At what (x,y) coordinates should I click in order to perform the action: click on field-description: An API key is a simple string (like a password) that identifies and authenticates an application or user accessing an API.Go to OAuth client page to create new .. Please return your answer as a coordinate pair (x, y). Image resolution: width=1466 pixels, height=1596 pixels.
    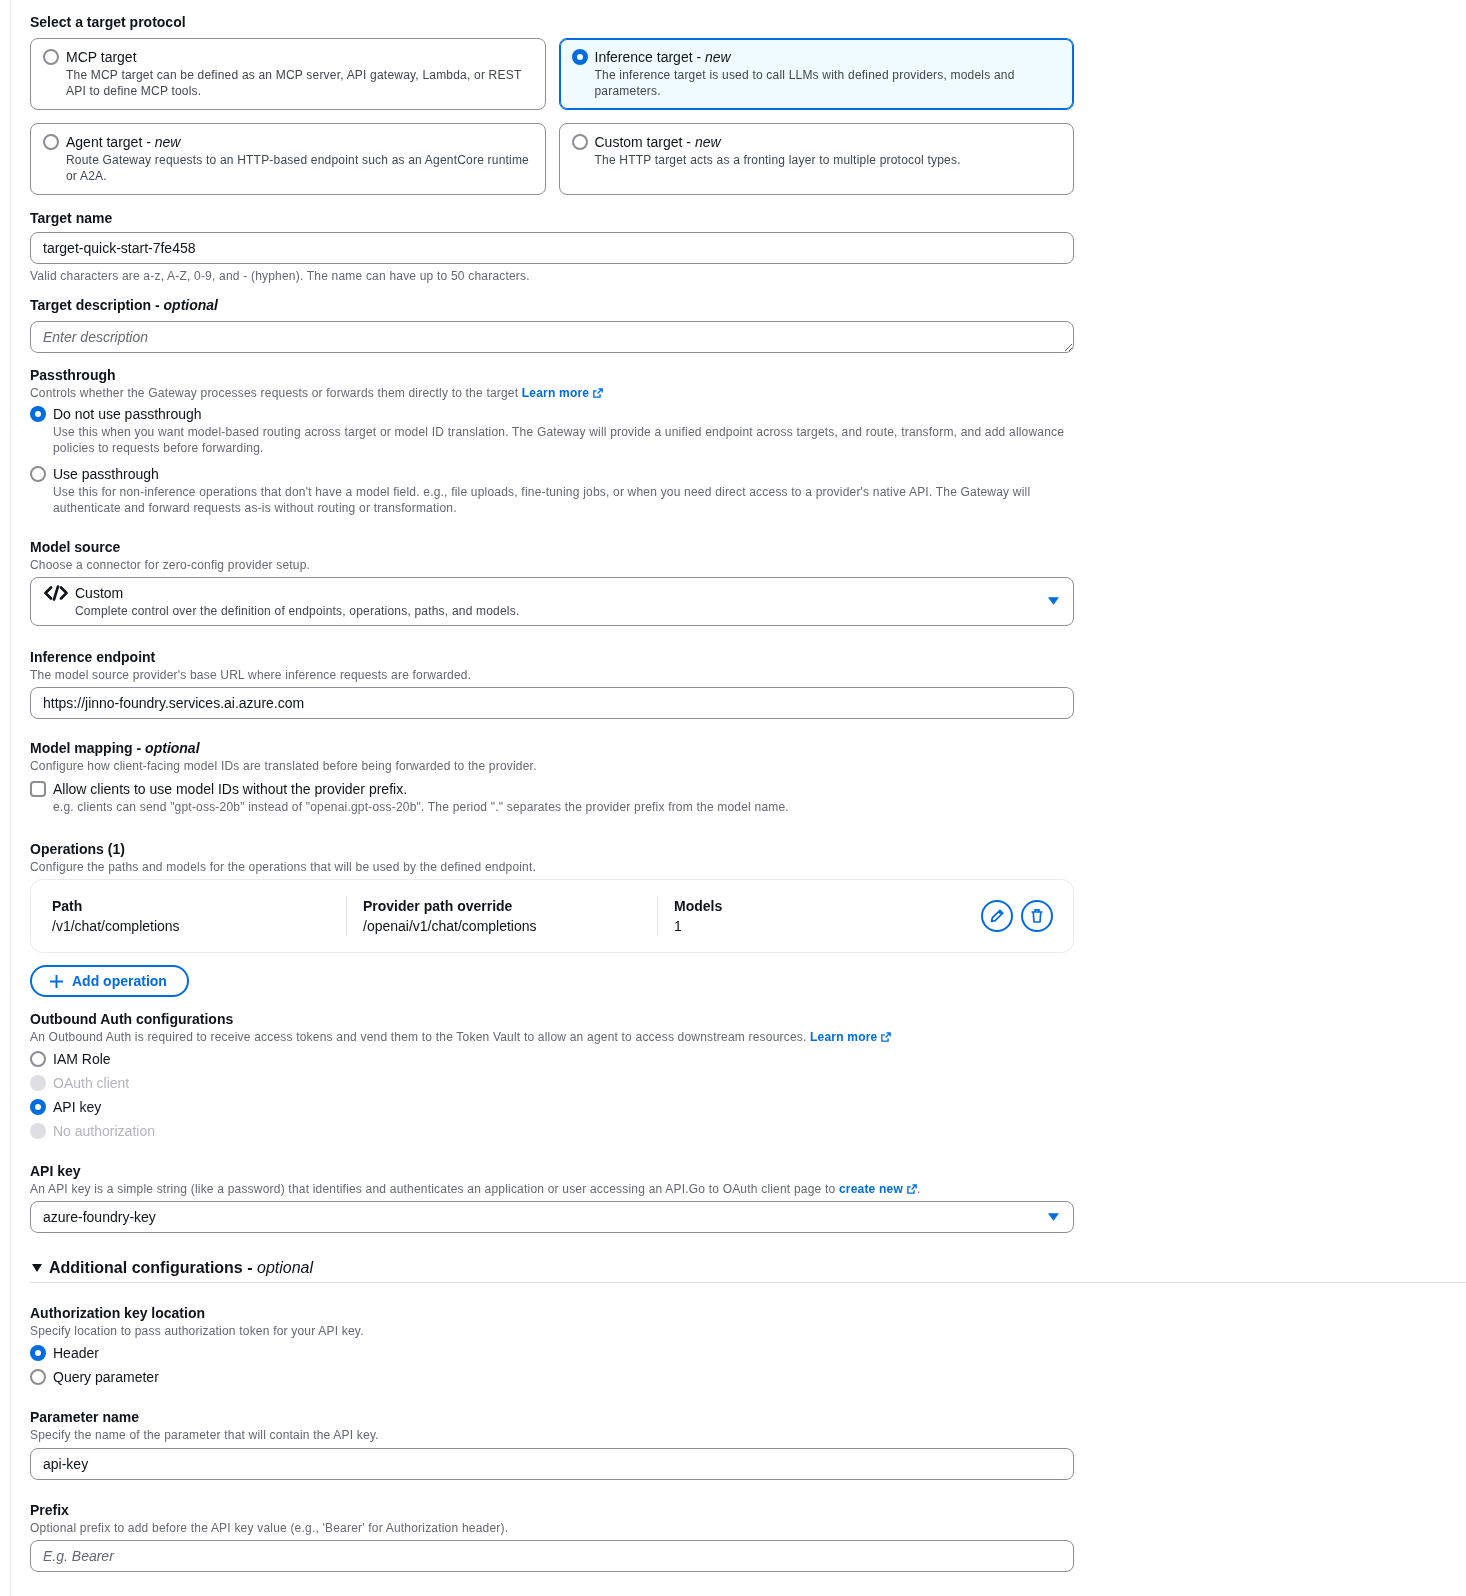
    Looking at the image, I should click on (476, 1189).